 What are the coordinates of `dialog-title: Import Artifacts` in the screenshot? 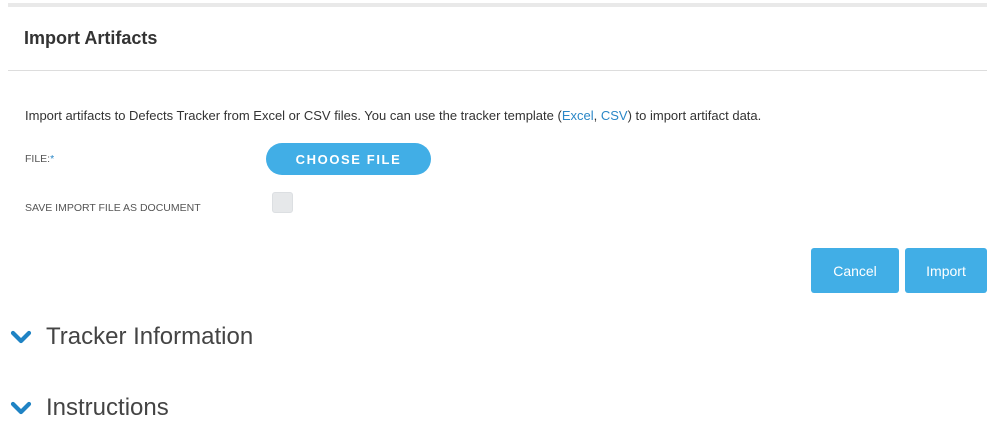 It's located at (91, 38).